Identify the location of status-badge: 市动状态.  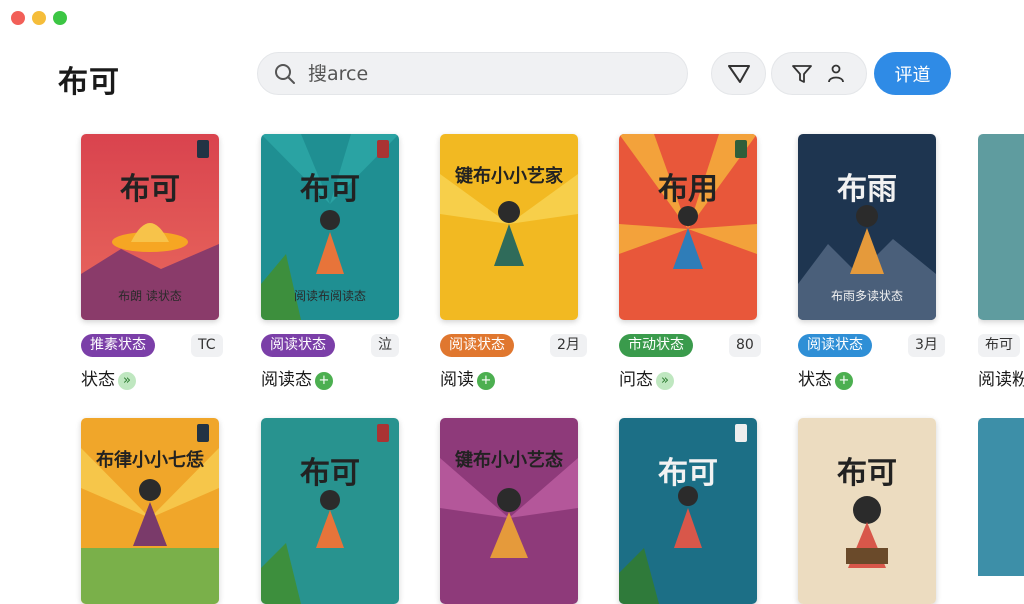
(656, 345).